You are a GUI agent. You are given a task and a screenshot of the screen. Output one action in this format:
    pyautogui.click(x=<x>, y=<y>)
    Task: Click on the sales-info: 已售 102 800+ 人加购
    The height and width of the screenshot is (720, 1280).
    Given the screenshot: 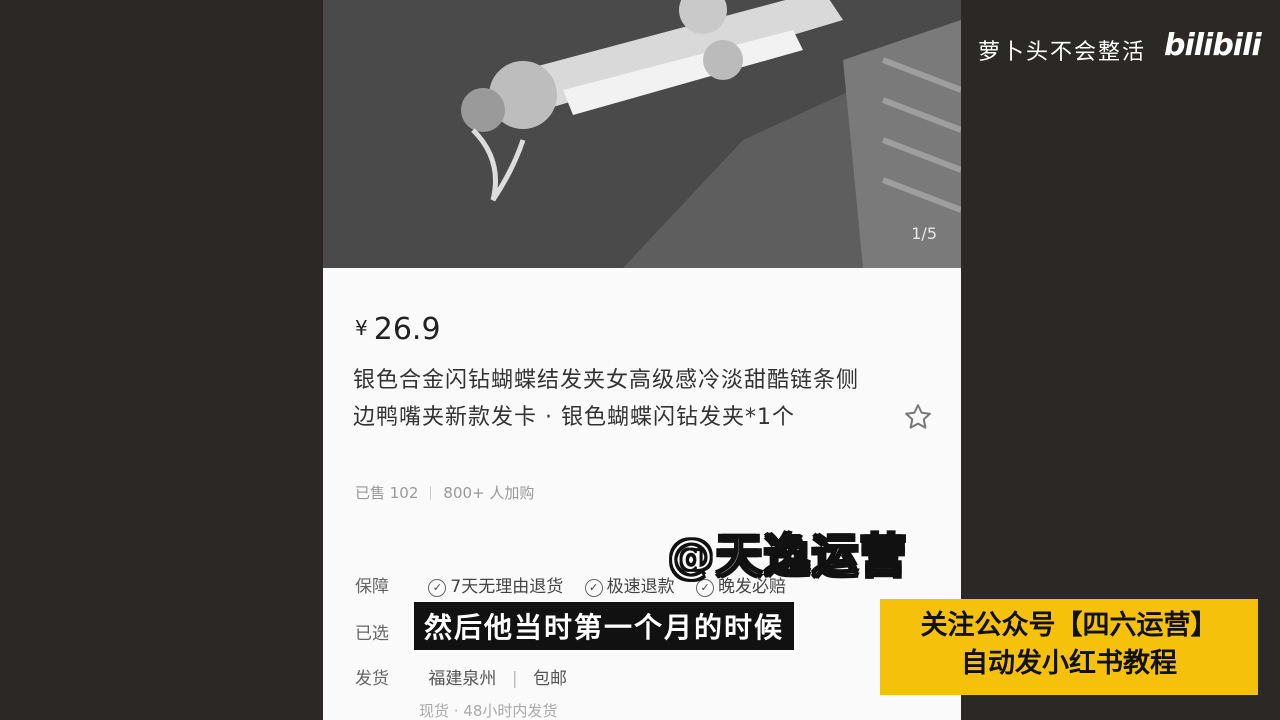 What is the action you would take?
    pyautogui.click(x=444, y=492)
    